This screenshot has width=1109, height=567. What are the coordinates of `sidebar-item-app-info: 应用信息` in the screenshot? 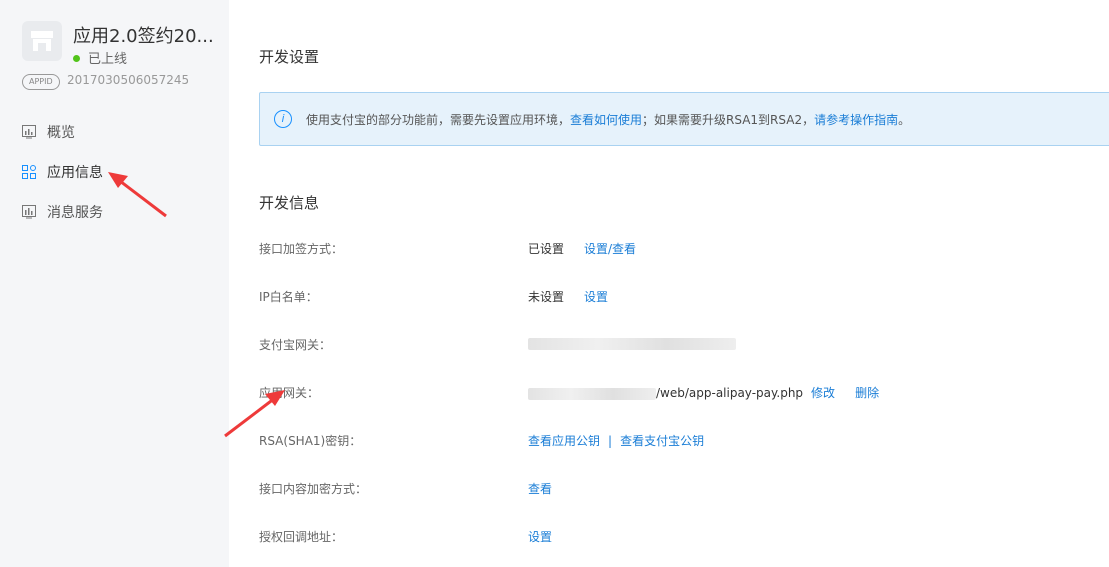 It's located at (62, 172).